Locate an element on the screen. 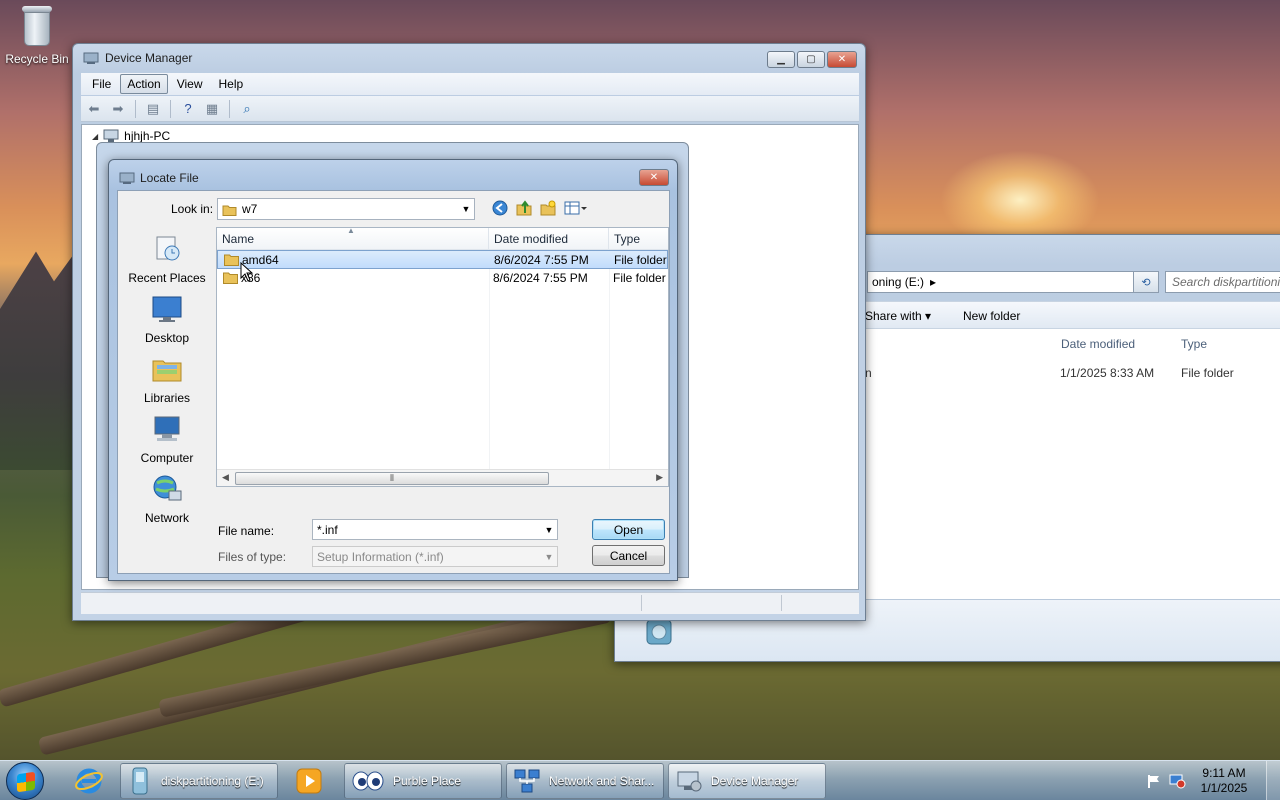  taskbar-clock: 9:11 AM 1/1/2025 is located at coordinates (1224, 781).